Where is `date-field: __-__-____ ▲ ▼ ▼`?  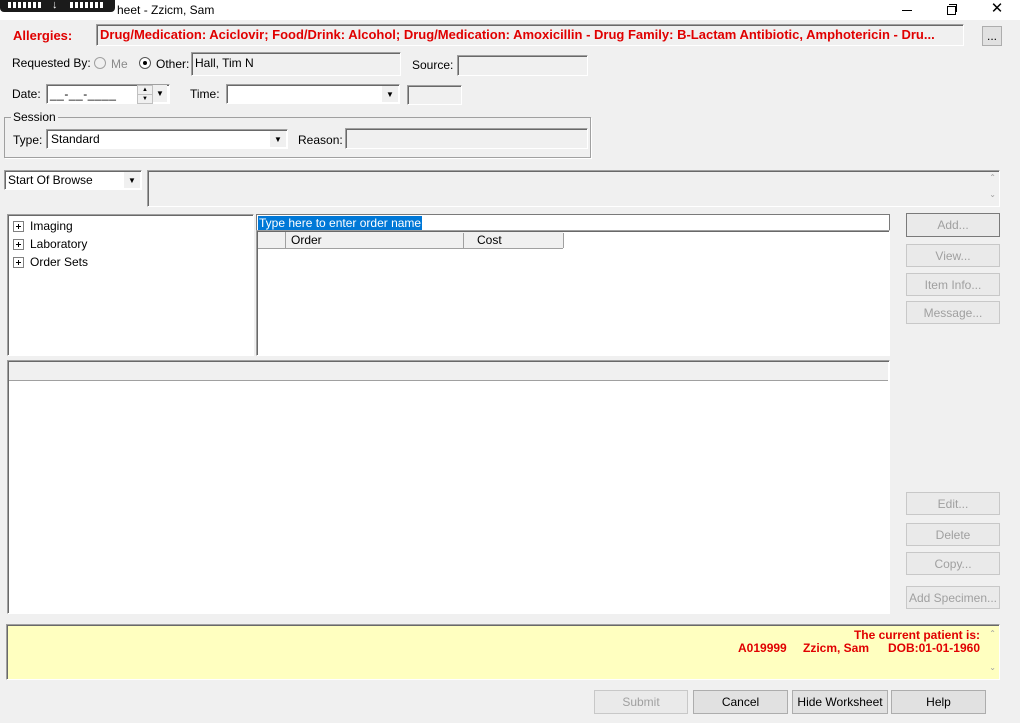
date-field: __-__-____ ▲ ▼ ▼ is located at coordinates (108, 94).